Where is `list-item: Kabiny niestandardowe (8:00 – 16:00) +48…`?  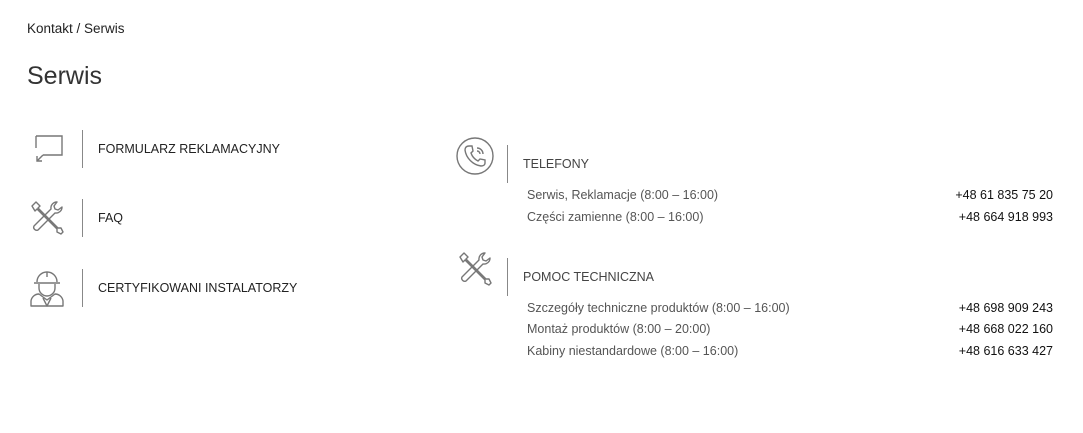
list-item: Kabiny niestandardowe (8:00 – 16:00) +48… is located at coordinates (790, 351).